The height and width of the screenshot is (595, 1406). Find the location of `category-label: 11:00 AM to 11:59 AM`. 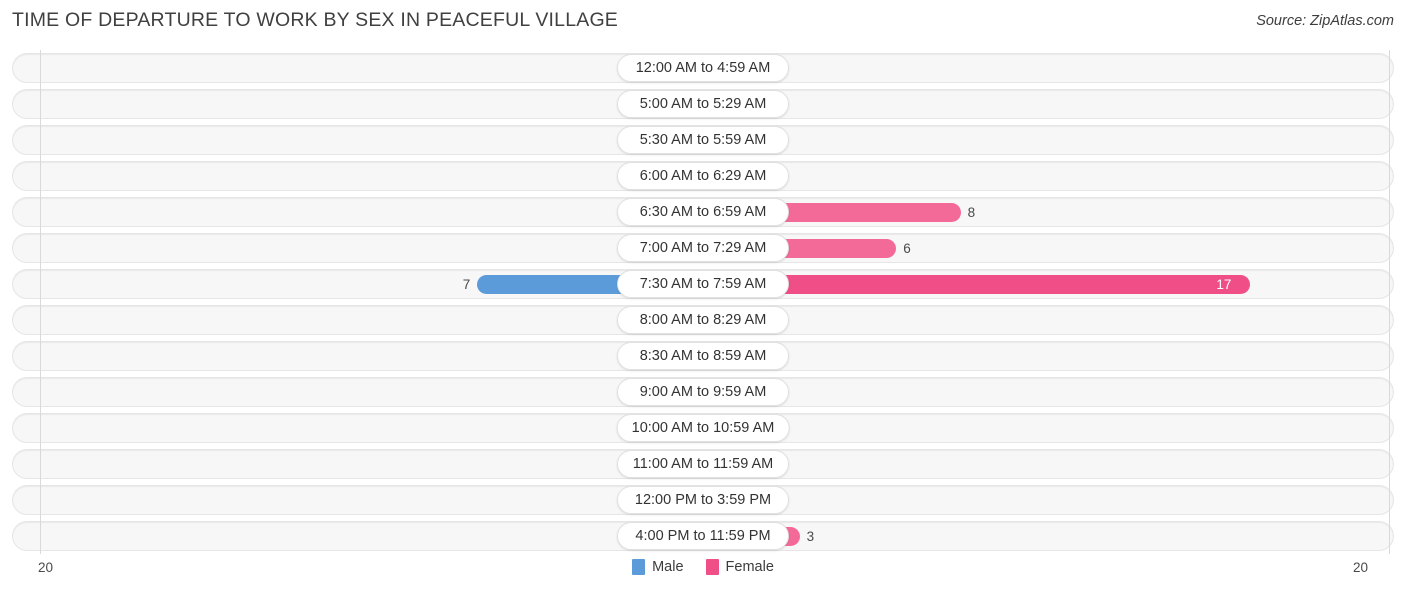

category-label: 11:00 AM to 11:59 AM is located at coordinates (703, 464).